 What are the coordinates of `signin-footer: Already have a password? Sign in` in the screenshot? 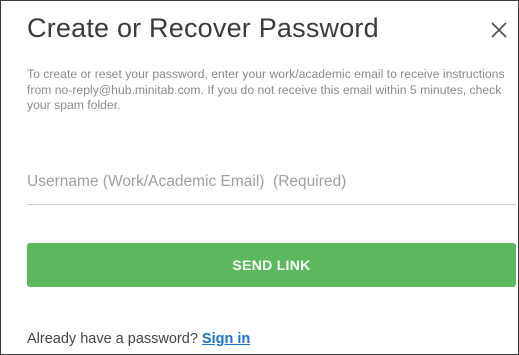 It's located at (138, 339).